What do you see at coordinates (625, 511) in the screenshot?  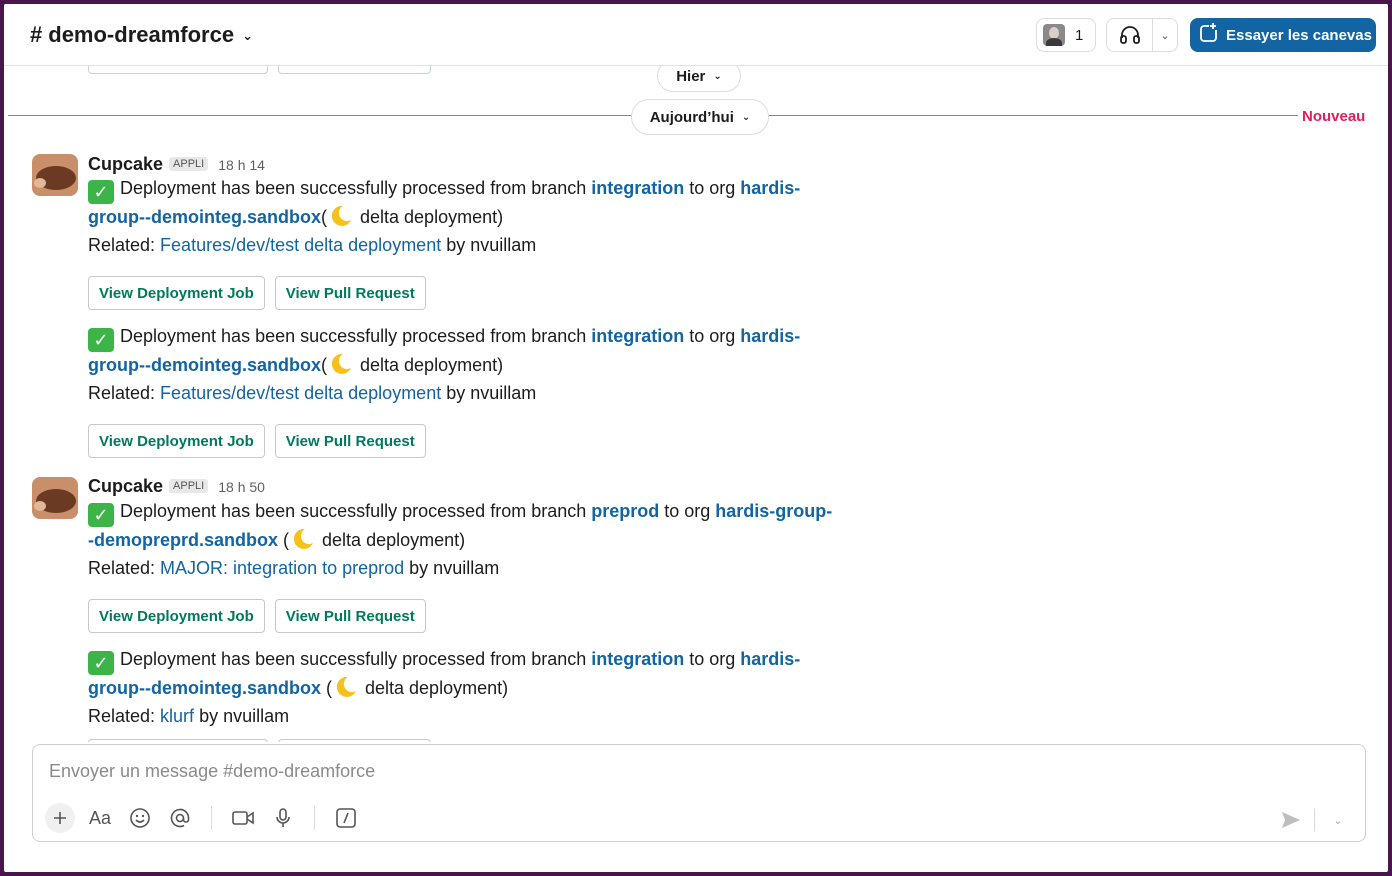 I see `branch-link: preprod` at bounding box center [625, 511].